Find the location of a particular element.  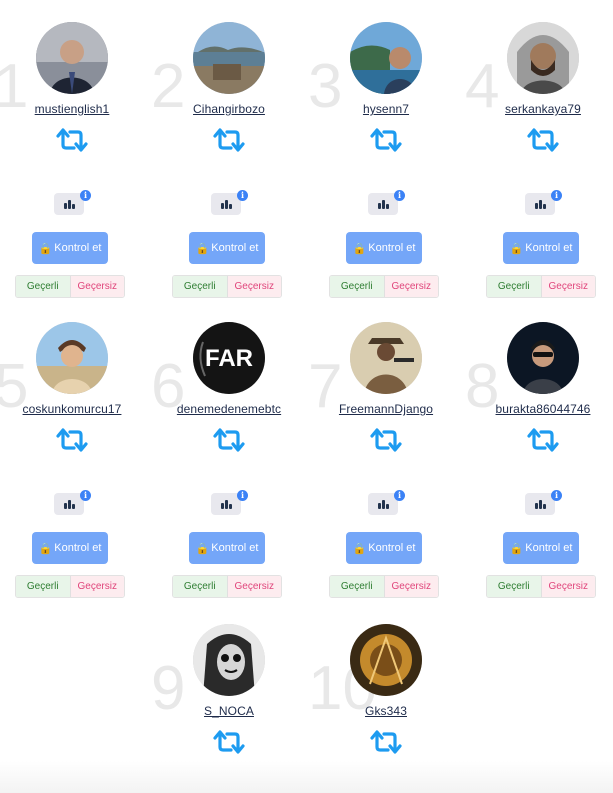

bottom-fade is located at coordinates (306, 777).